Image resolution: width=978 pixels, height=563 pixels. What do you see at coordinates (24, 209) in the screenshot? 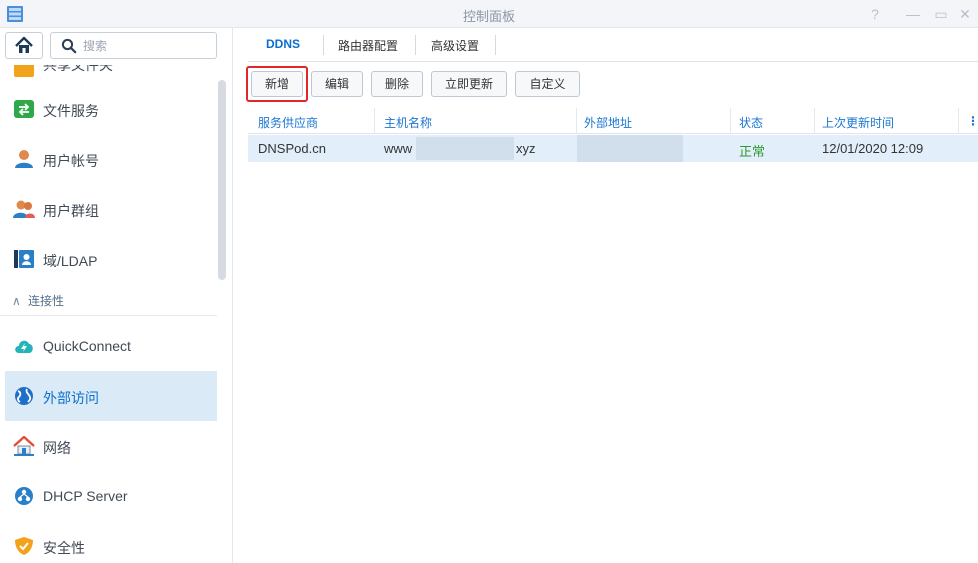
I see `group-icon` at bounding box center [24, 209].